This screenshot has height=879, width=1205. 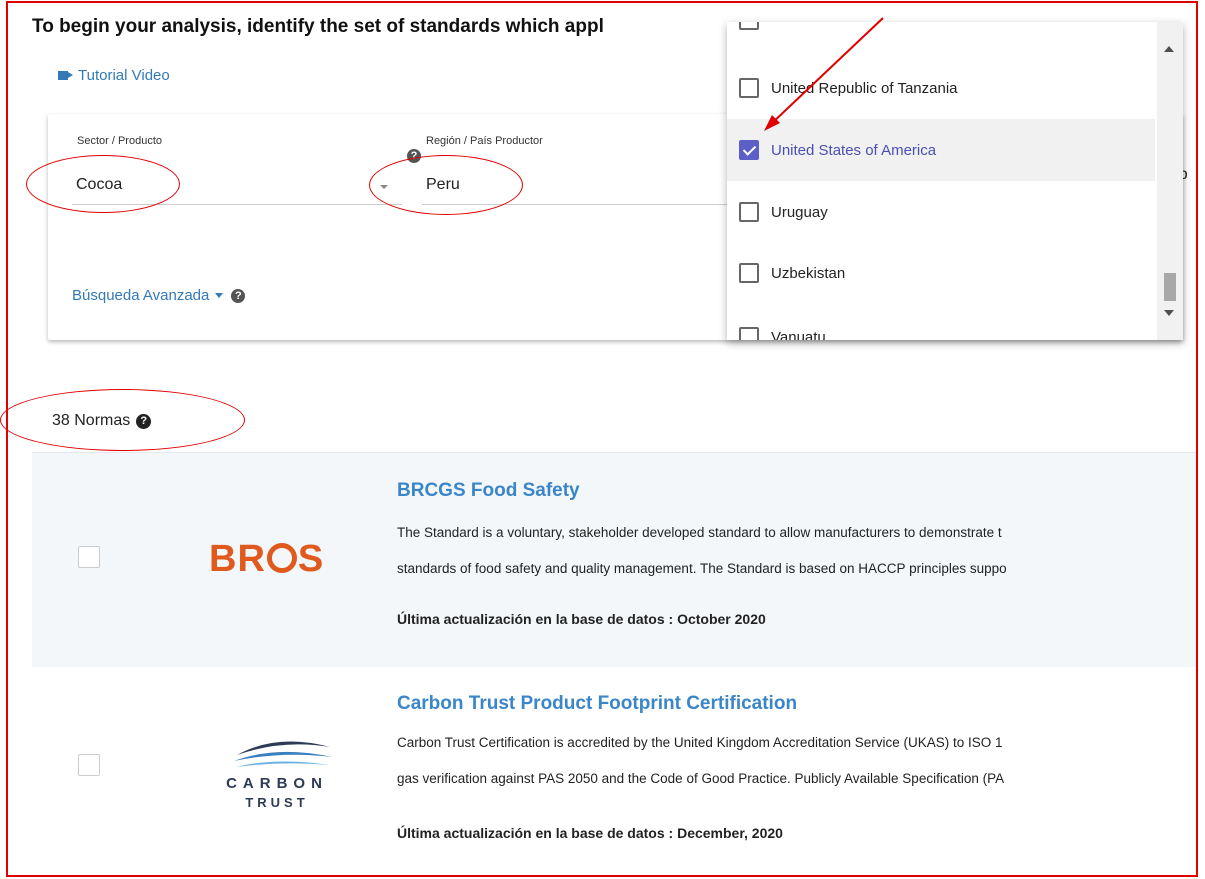 I want to click on annotation-arrow-icon, so click(x=824, y=74).